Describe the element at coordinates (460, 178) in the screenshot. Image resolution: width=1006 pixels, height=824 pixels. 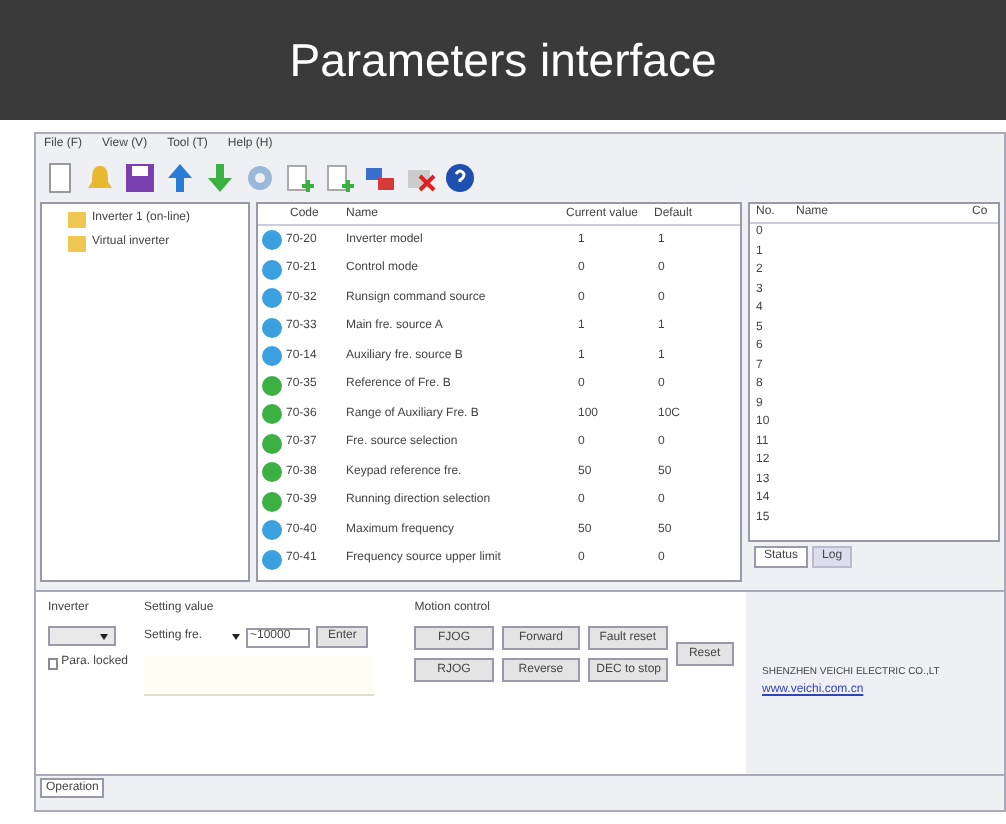
I see `help-icon` at that location.